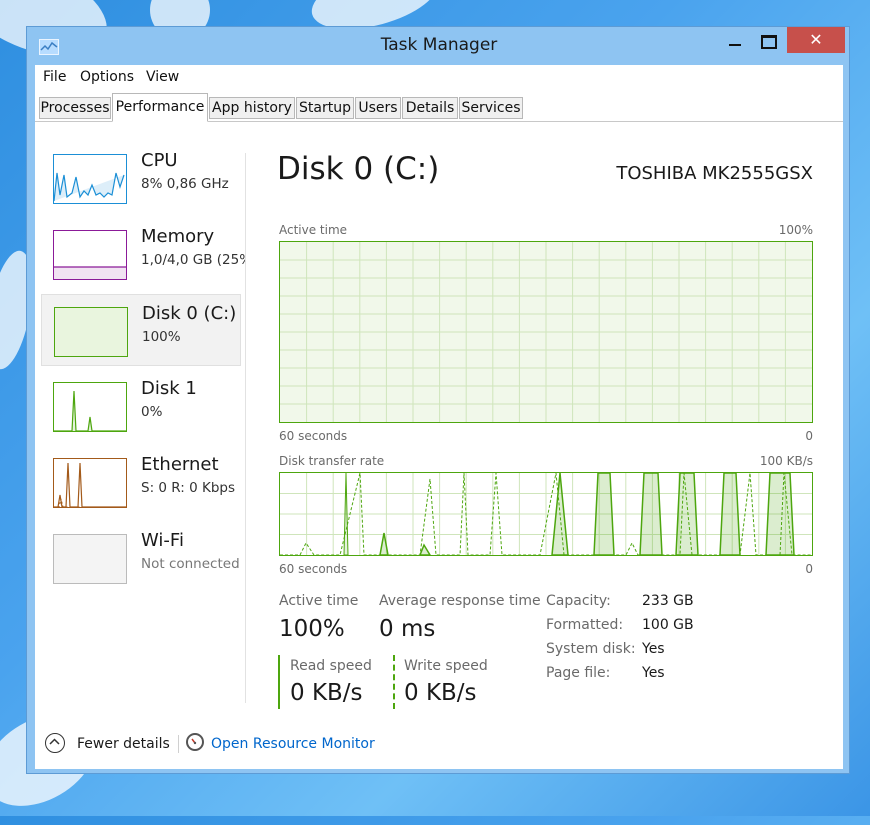  I want to click on close-button: ✕, so click(816, 40).